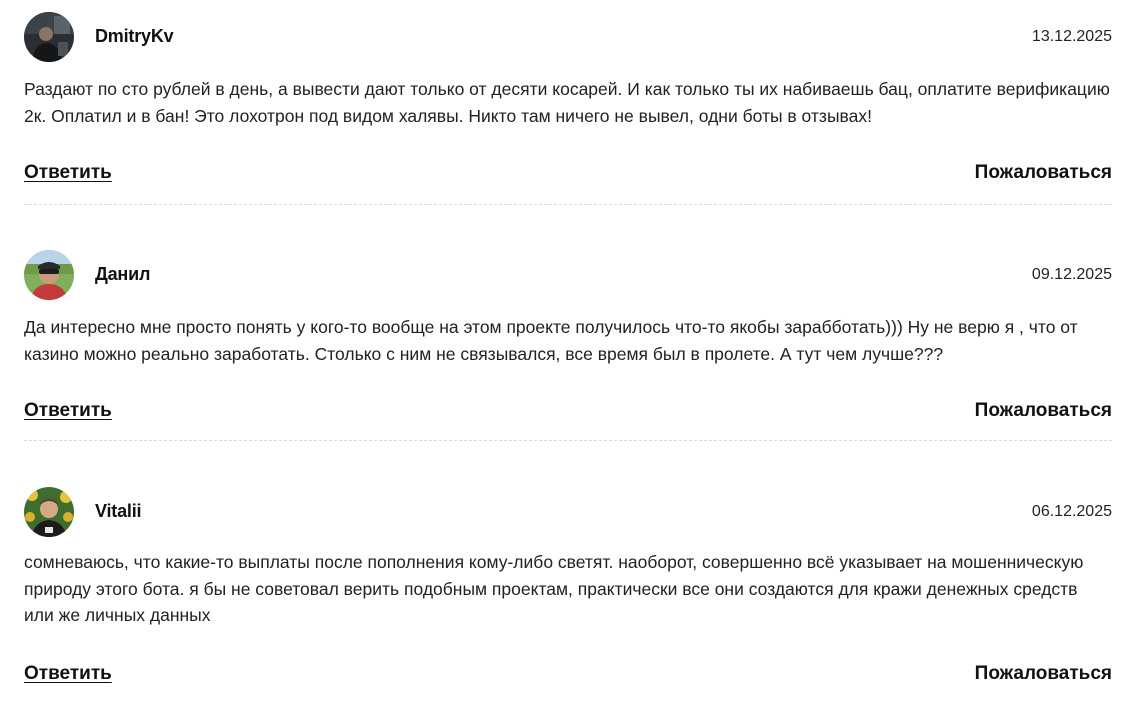 The image size is (1126, 704). I want to click on comment-header: DmitryKv 13.12.2025, so click(568, 37).